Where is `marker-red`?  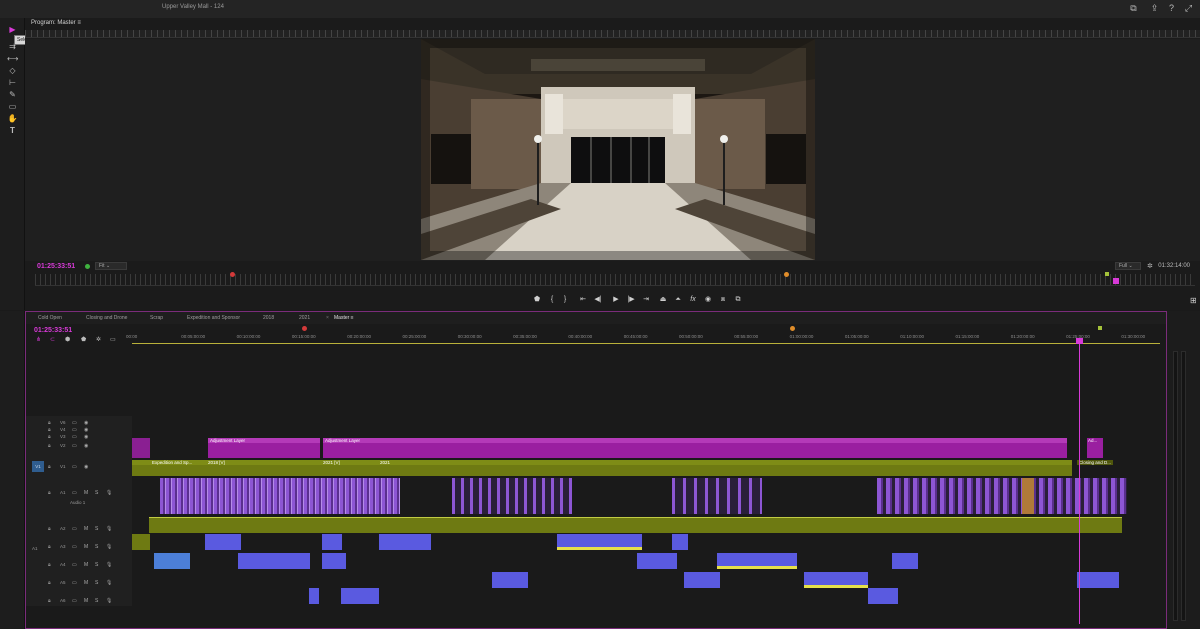
marker-red is located at coordinates (232, 274).